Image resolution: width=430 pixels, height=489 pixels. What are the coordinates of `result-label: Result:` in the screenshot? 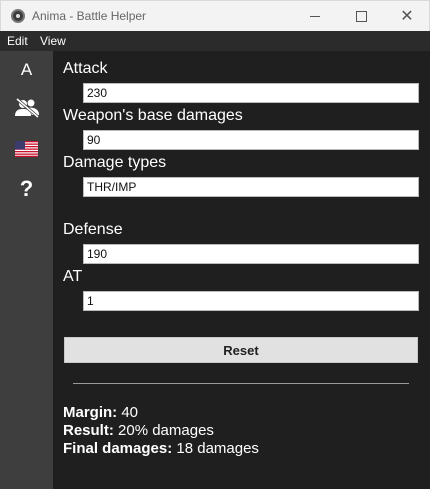 It's located at (88, 430).